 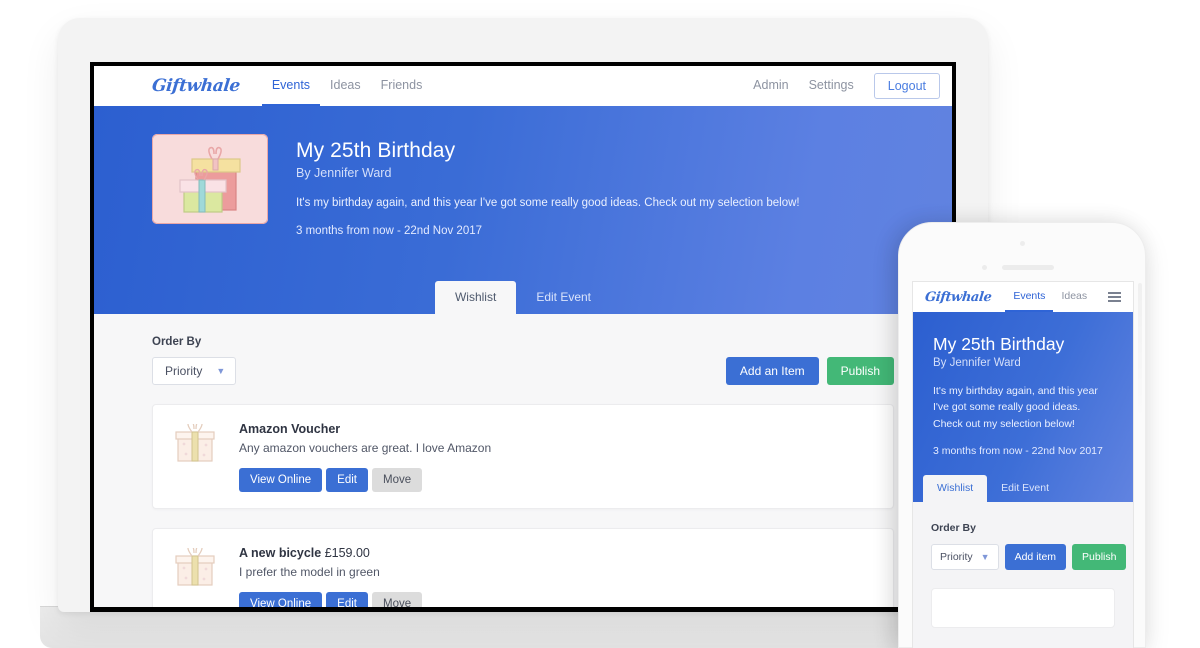 What do you see at coordinates (977, 363) in the screenshot?
I see `phone-event-byline: By Jennifer Ward` at bounding box center [977, 363].